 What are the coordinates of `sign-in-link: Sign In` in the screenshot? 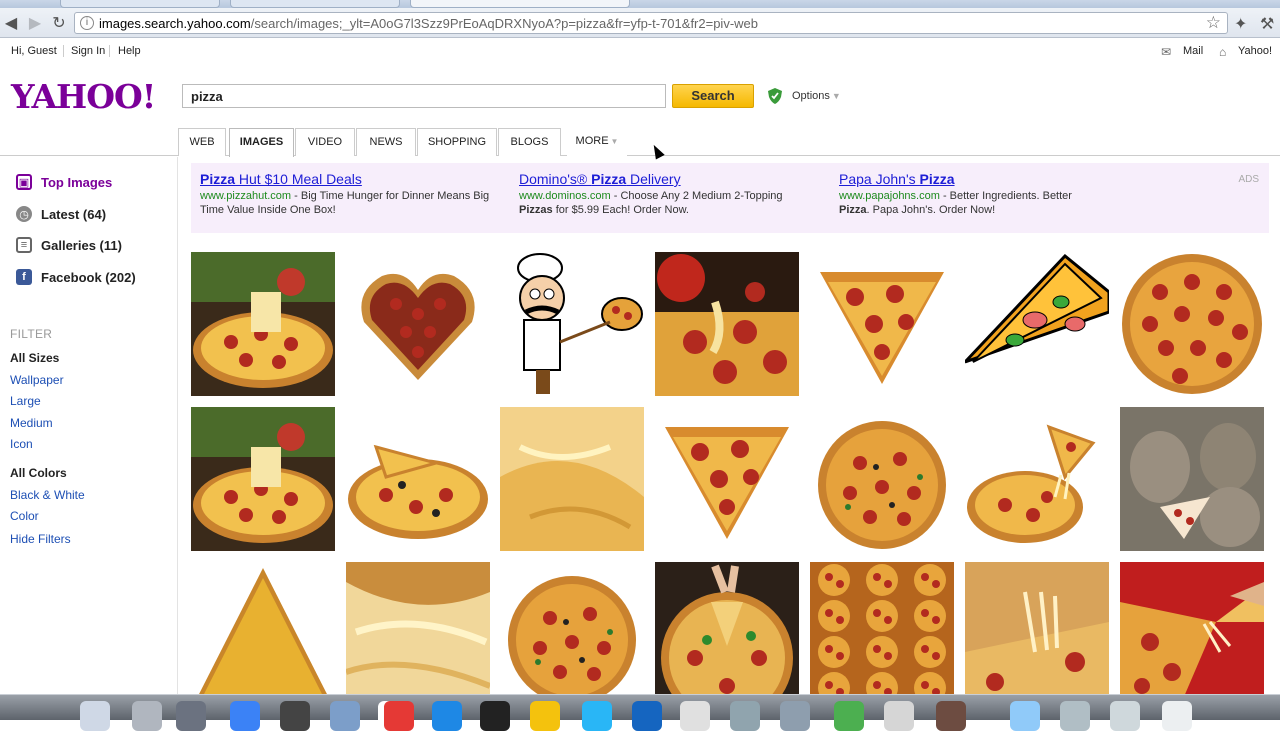 It's located at (88, 51).